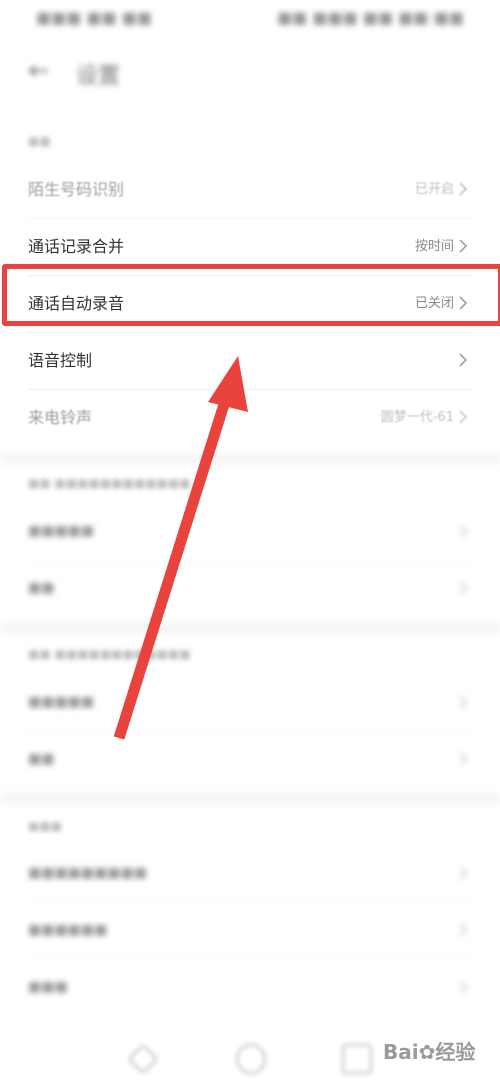  I want to click on nav-recents-icon, so click(357, 1059).